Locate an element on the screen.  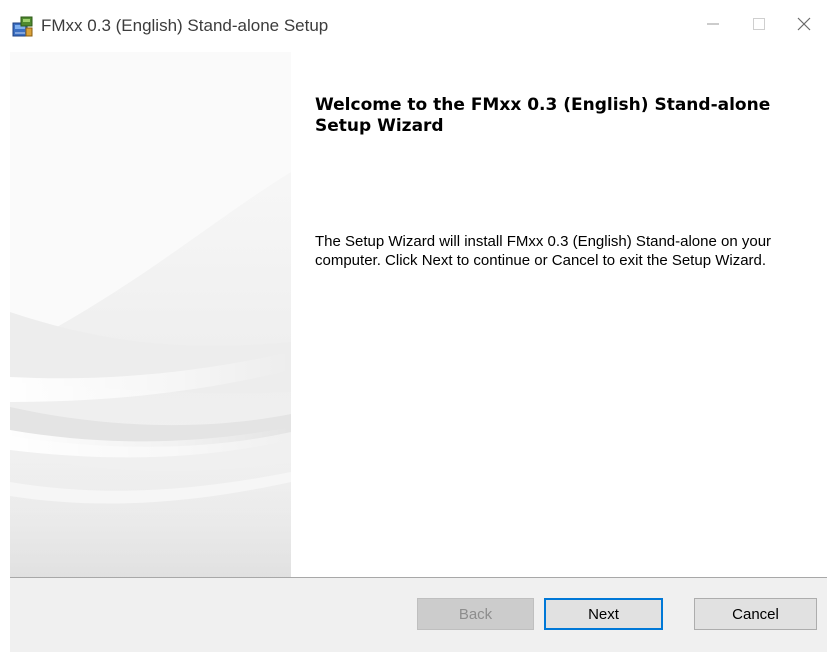
button-bar: Back Next Cancel is located at coordinates (418, 615).